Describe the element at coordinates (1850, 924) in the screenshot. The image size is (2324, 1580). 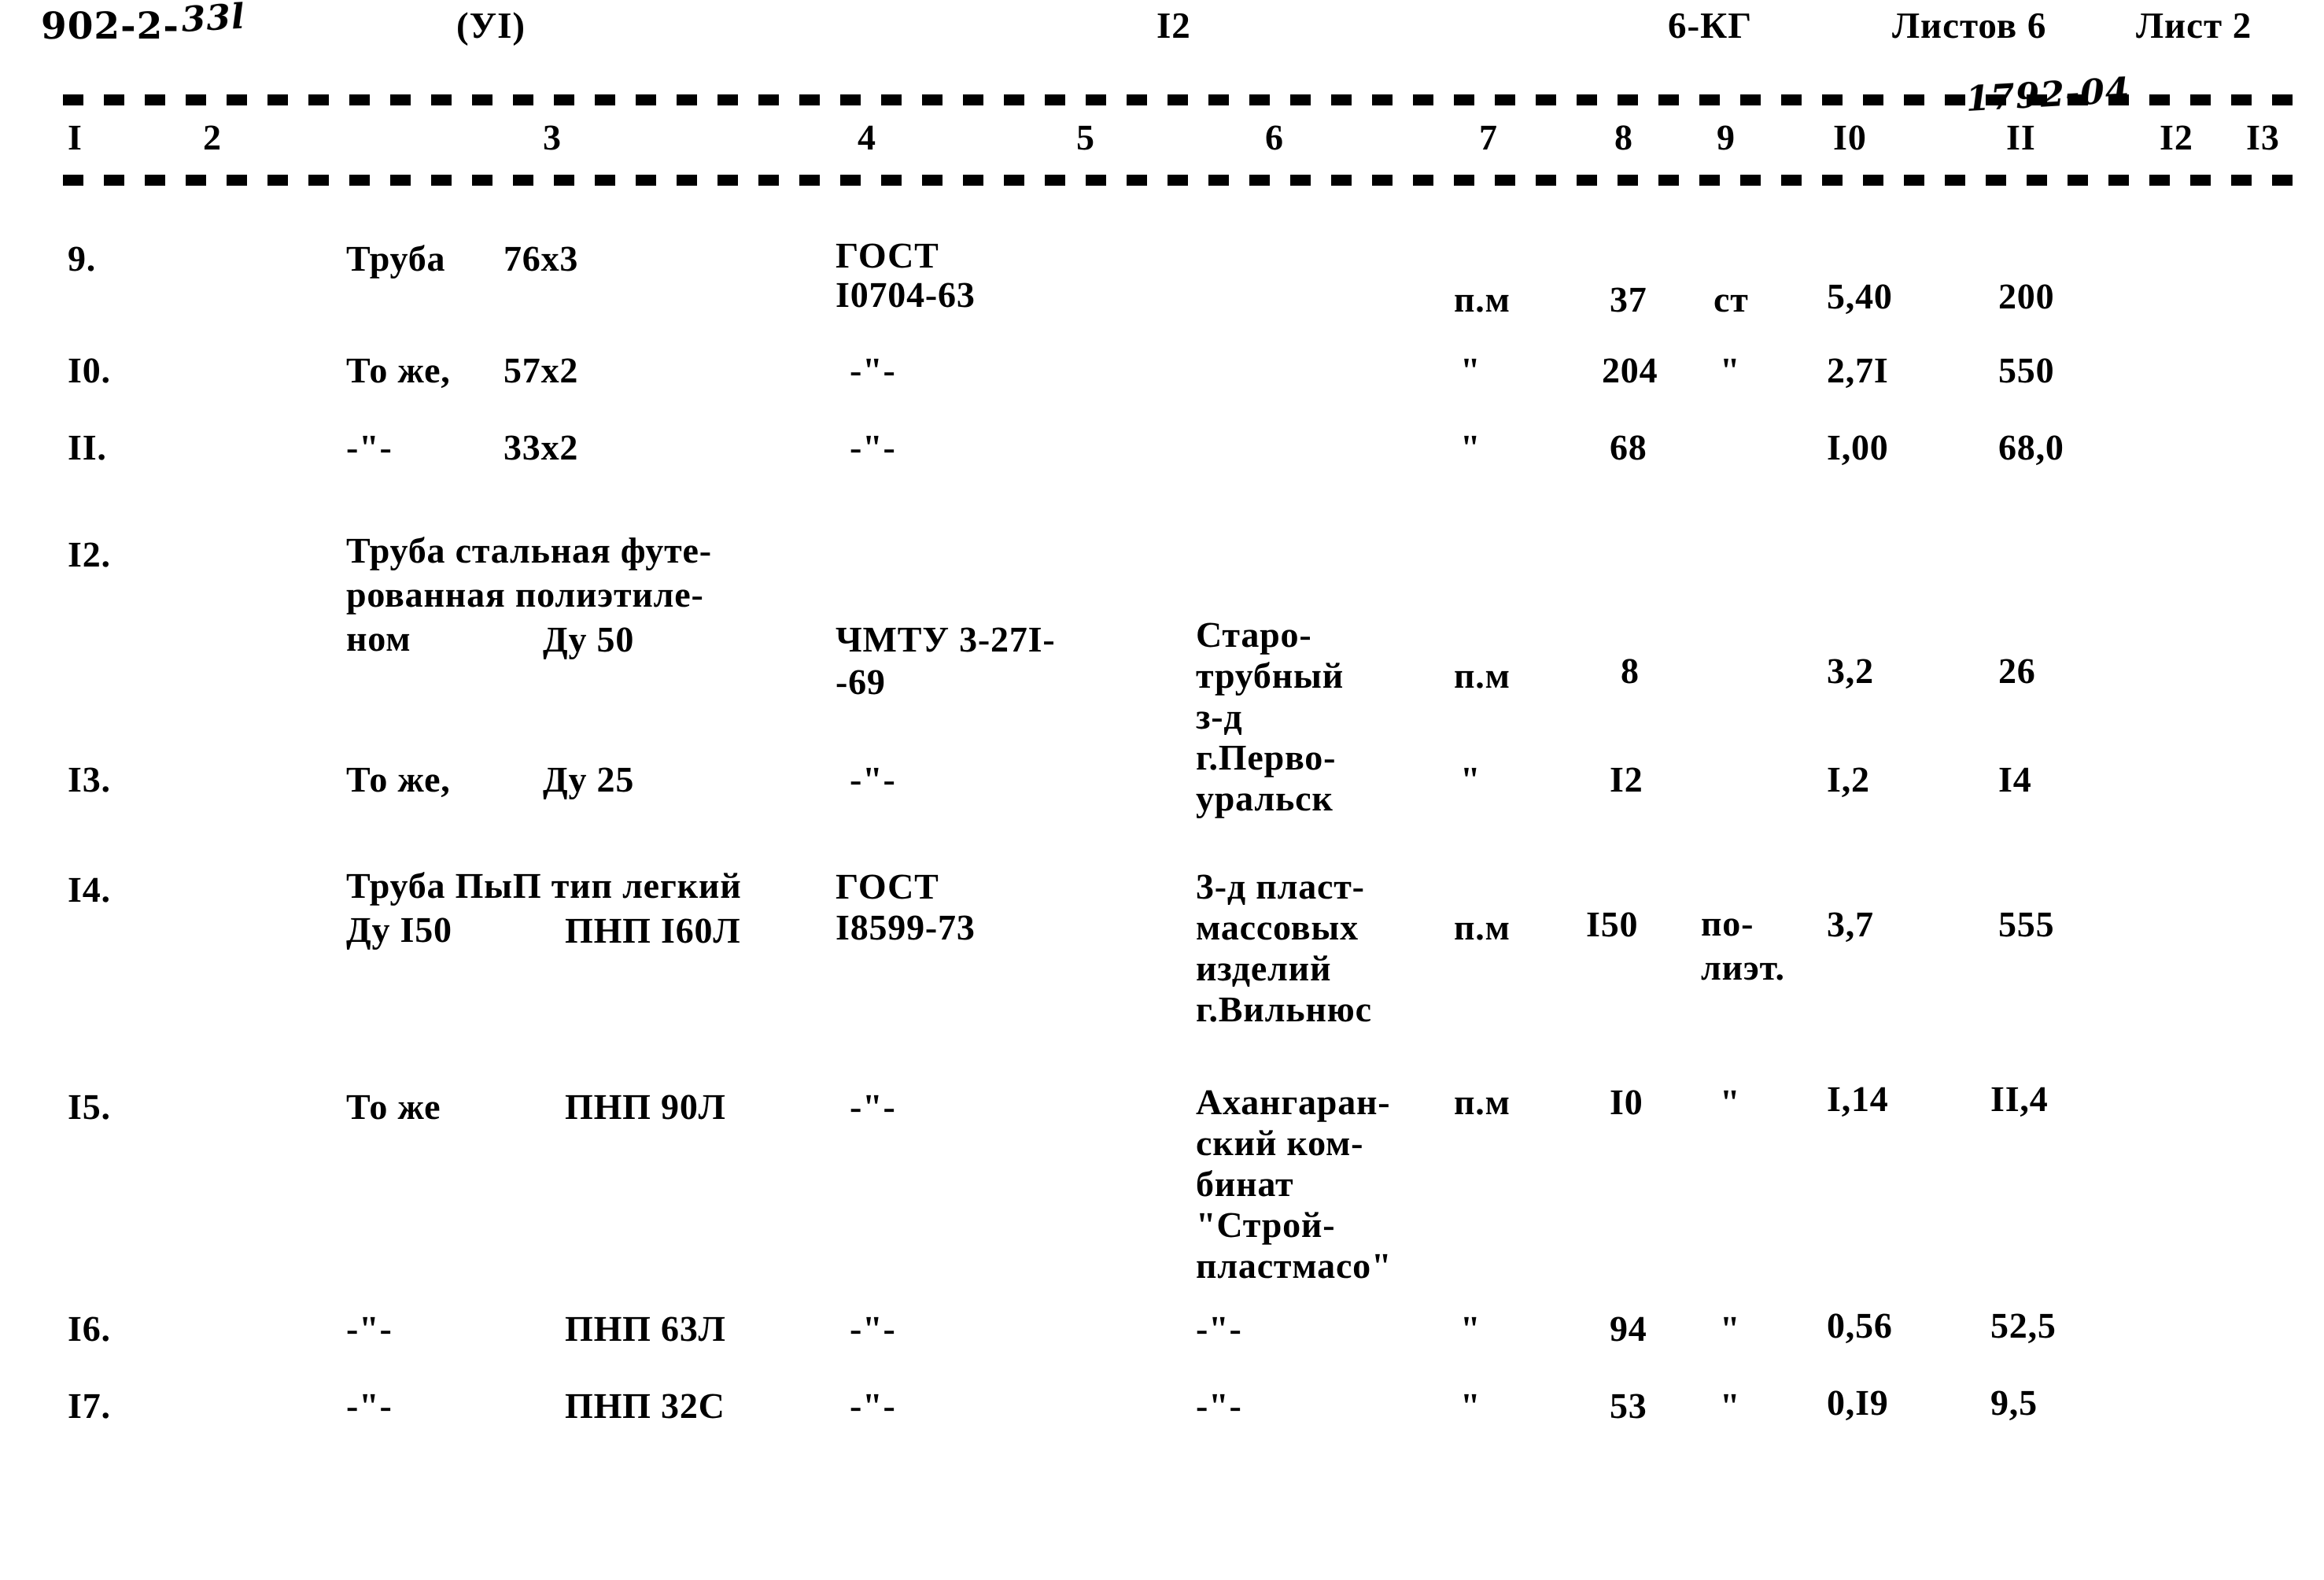
I see `row-14-unit-mass: 3,7` at that location.